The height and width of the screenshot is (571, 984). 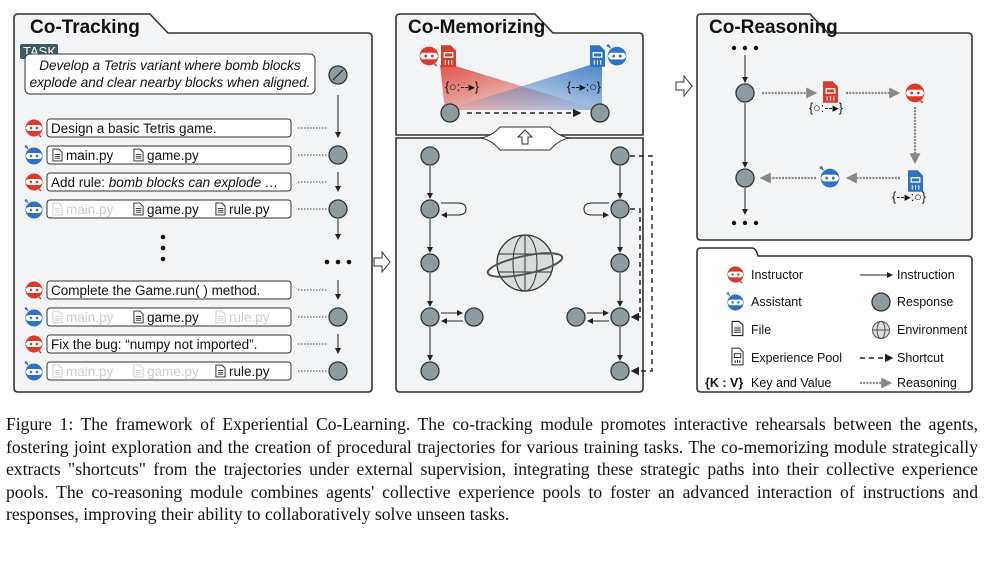 What do you see at coordinates (927, 383) in the screenshot?
I see `legend-reasoning: Reasoning` at bounding box center [927, 383].